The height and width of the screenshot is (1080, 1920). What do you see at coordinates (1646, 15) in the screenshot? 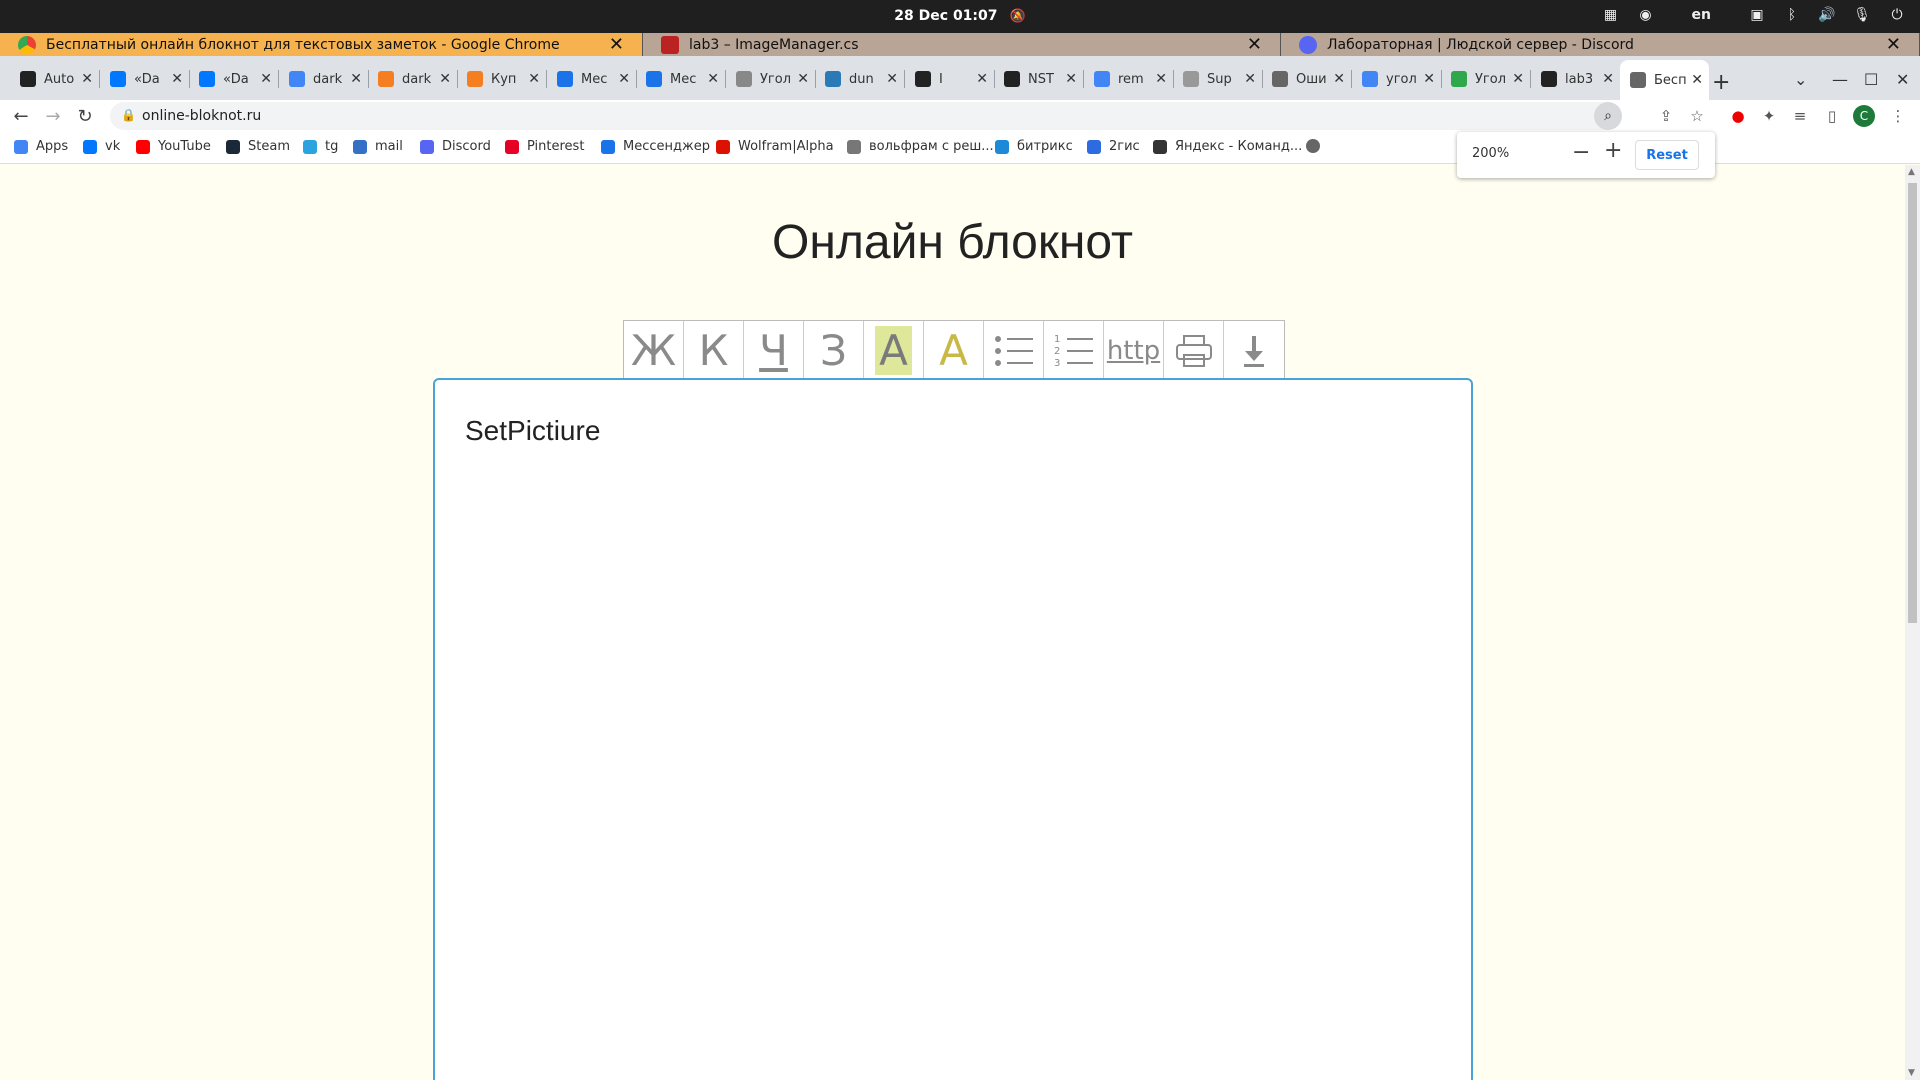
I see `discord-tray-icon: ◉` at bounding box center [1646, 15].